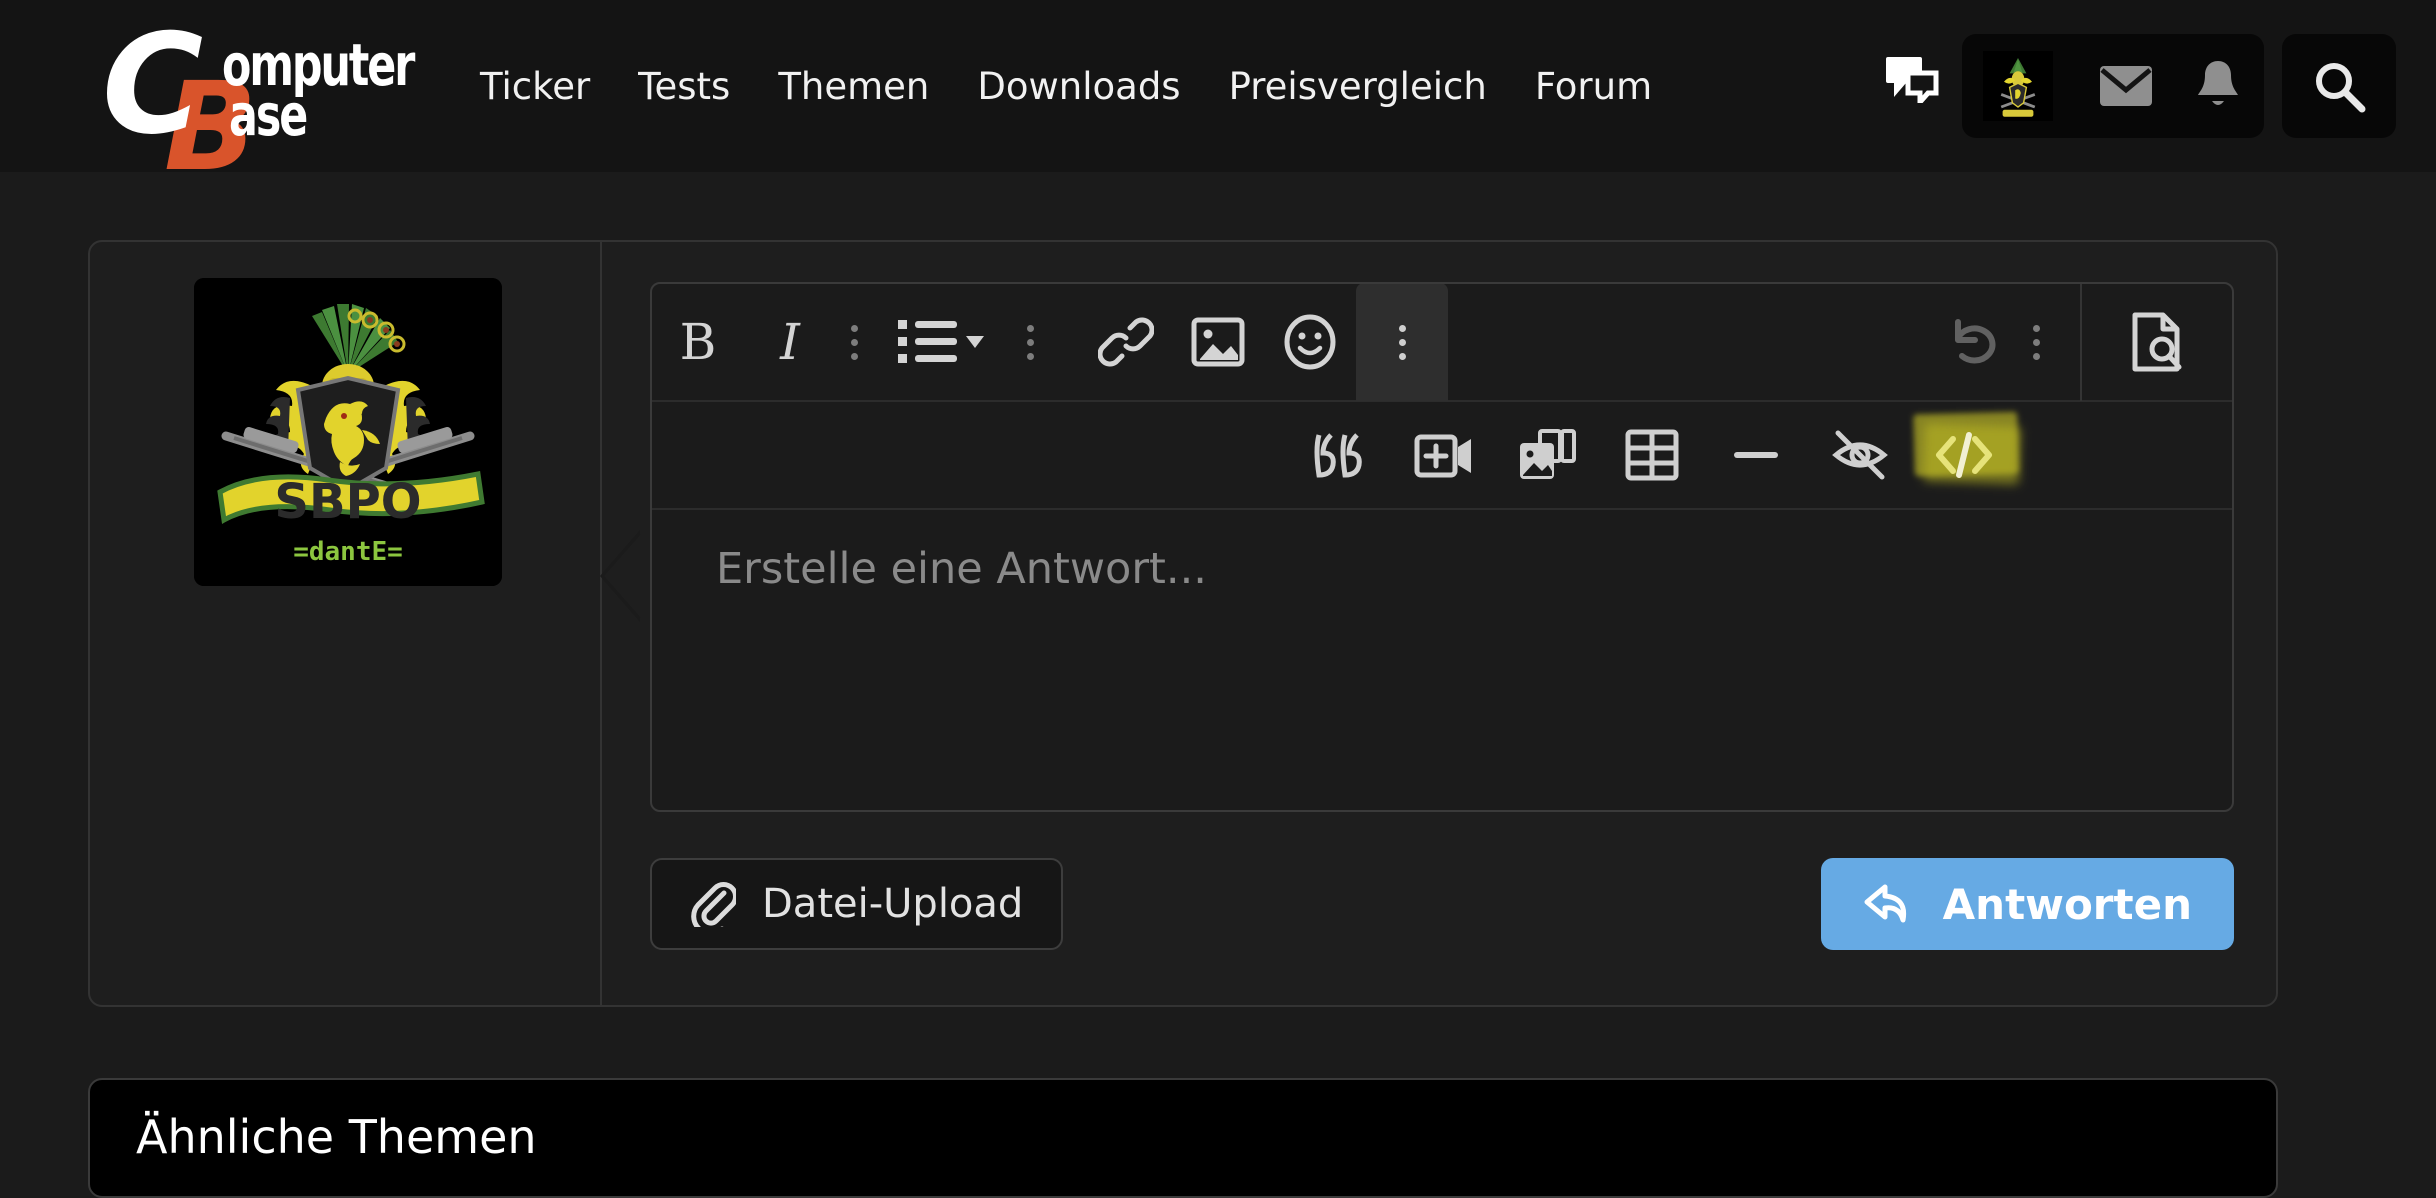  What do you see at coordinates (365, 623) in the screenshot?
I see `post-author-column: SBPO =dantE=` at bounding box center [365, 623].